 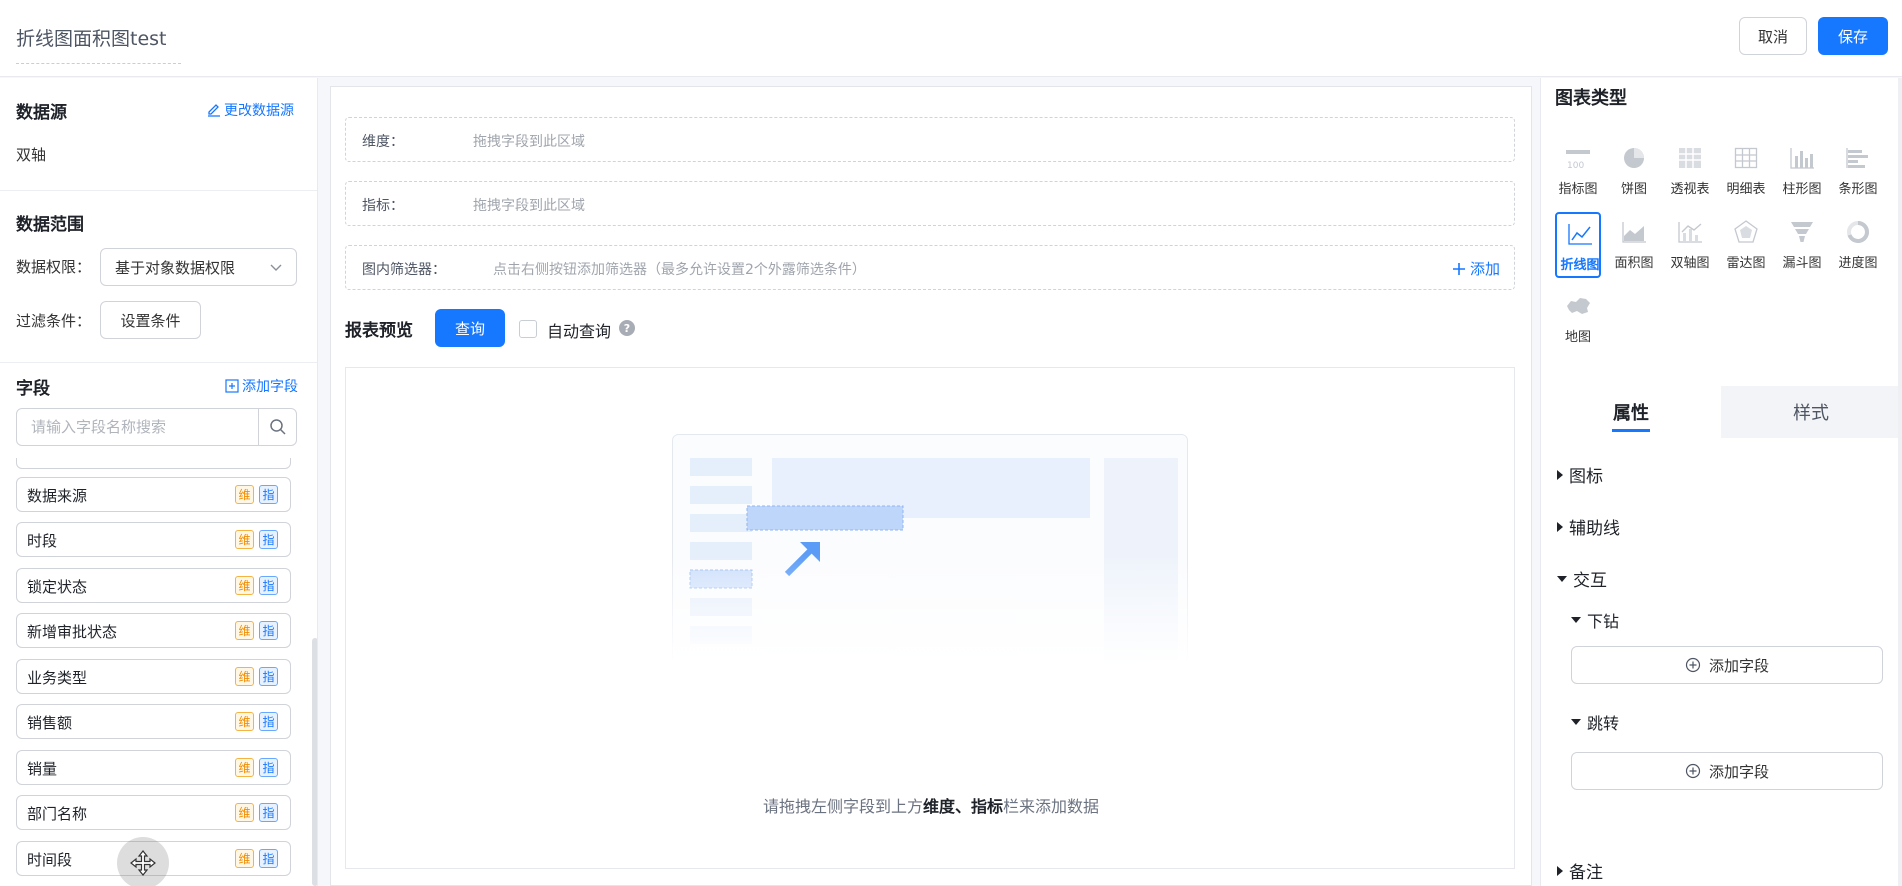 I want to click on measure-dropzone: 指标： 拖拽字段到此区域, so click(x=930, y=203).